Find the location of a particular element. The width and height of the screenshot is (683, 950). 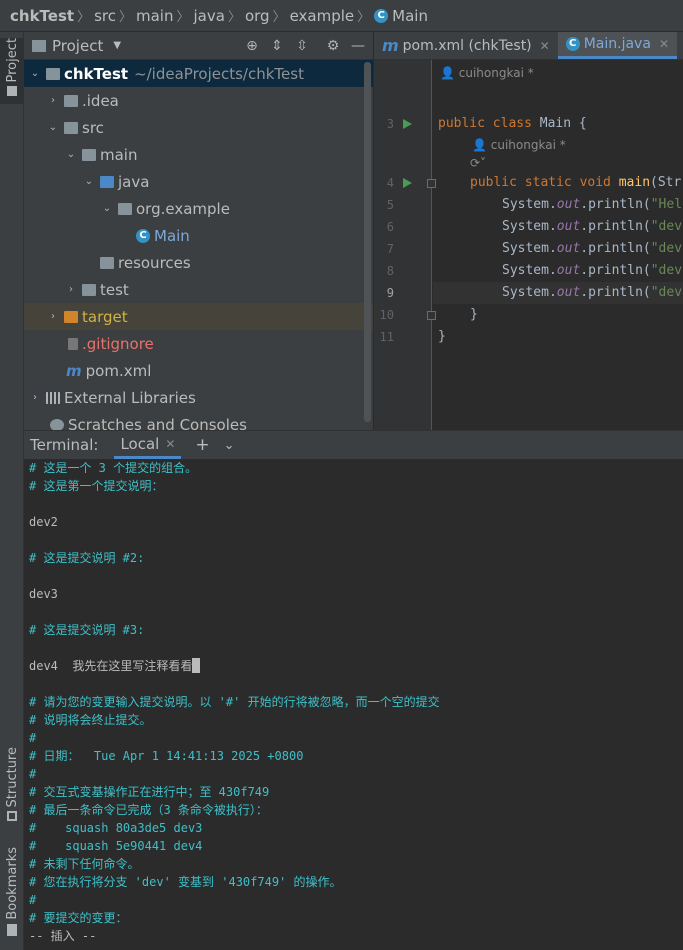

breadcrumb-item-src: src is located at coordinates (105, 16).